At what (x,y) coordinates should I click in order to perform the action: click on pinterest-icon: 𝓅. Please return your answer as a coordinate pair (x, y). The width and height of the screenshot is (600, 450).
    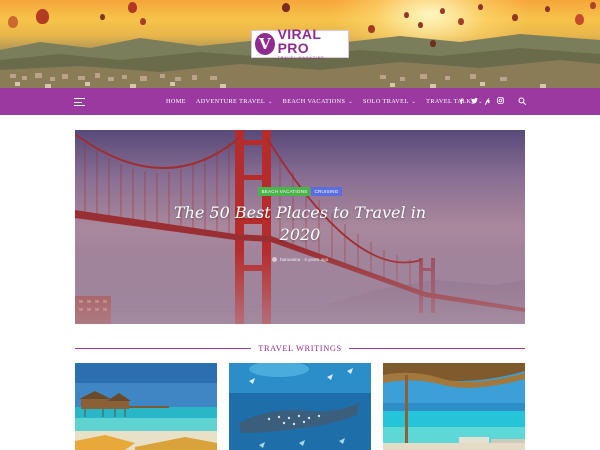
    Looking at the image, I should click on (487, 101).